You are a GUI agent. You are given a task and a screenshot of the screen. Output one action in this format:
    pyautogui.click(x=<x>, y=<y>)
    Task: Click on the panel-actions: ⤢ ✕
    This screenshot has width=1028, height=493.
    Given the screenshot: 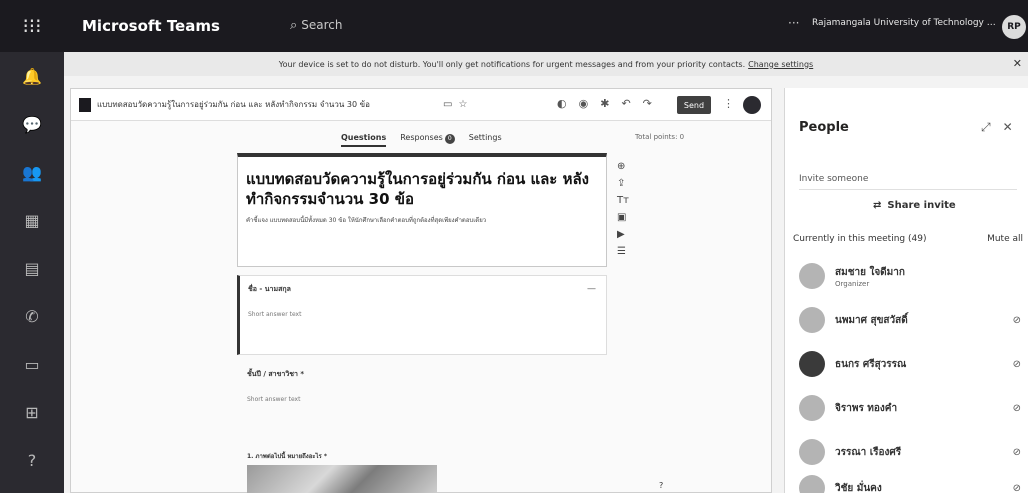 What is the action you would take?
    pyautogui.click(x=997, y=127)
    